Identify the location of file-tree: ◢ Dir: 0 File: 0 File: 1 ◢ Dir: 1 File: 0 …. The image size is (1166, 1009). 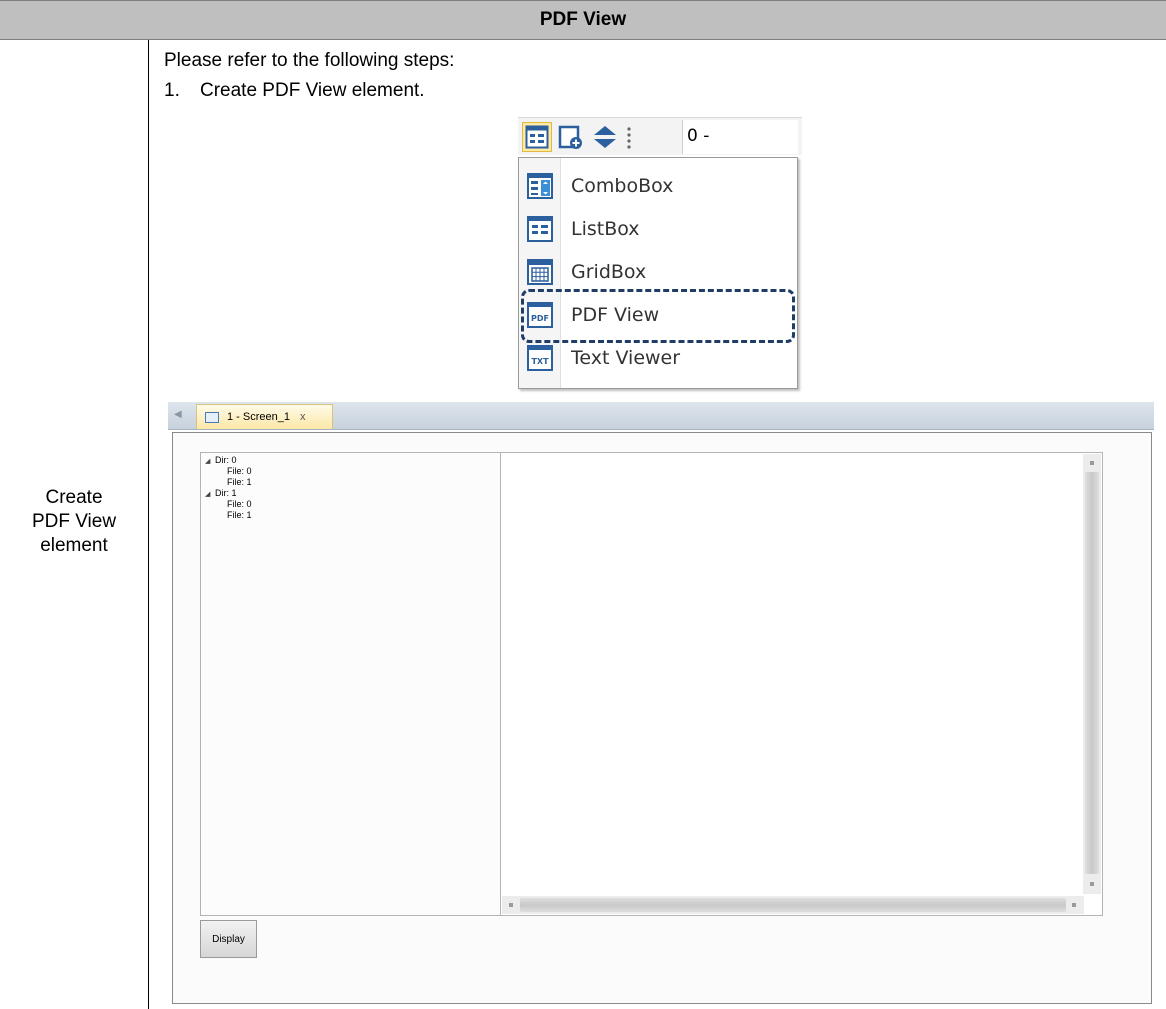
(350, 684).